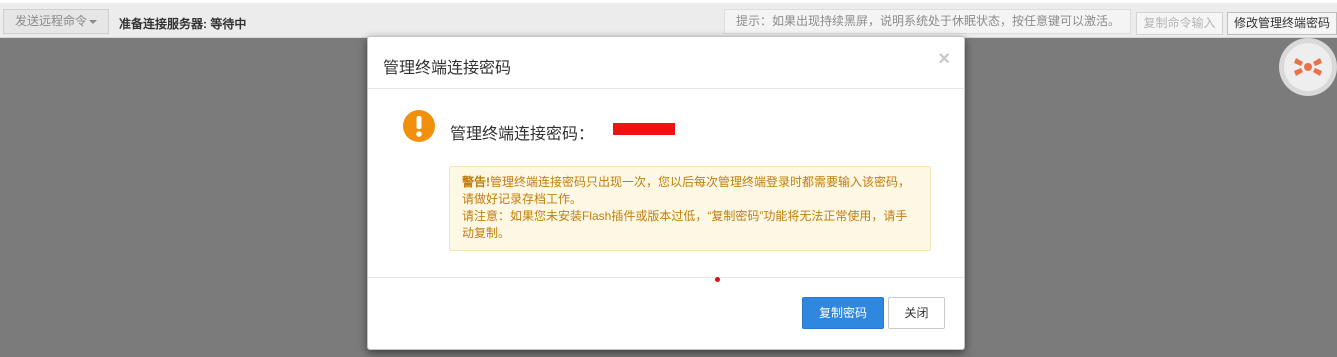 Image resolution: width=1337 pixels, height=357 pixels. What do you see at coordinates (183, 24) in the screenshot?
I see `connection-status: 准备连接服务器: 等待中` at bounding box center [183, 24].